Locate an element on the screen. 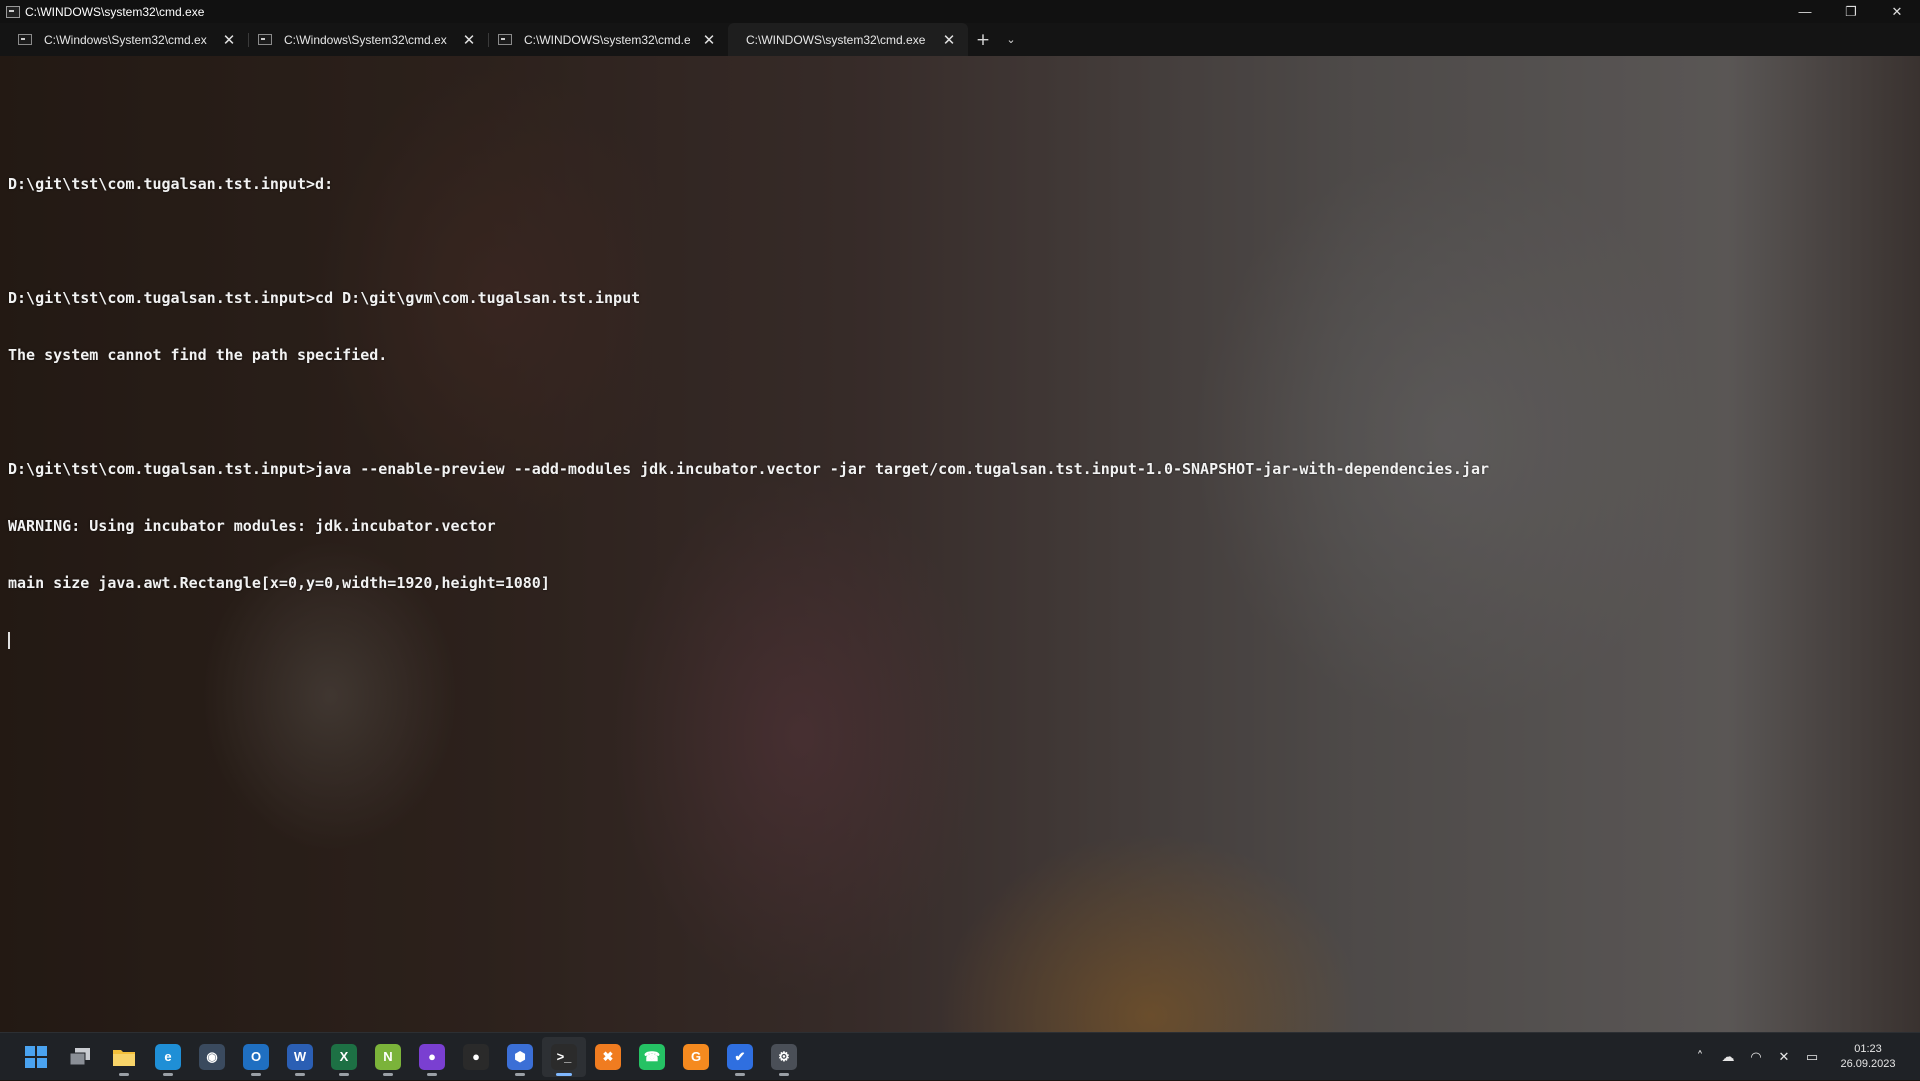 This screenshot has width=1920, height=1081. file-explorer-icon is located at coordinates (124, 1057).